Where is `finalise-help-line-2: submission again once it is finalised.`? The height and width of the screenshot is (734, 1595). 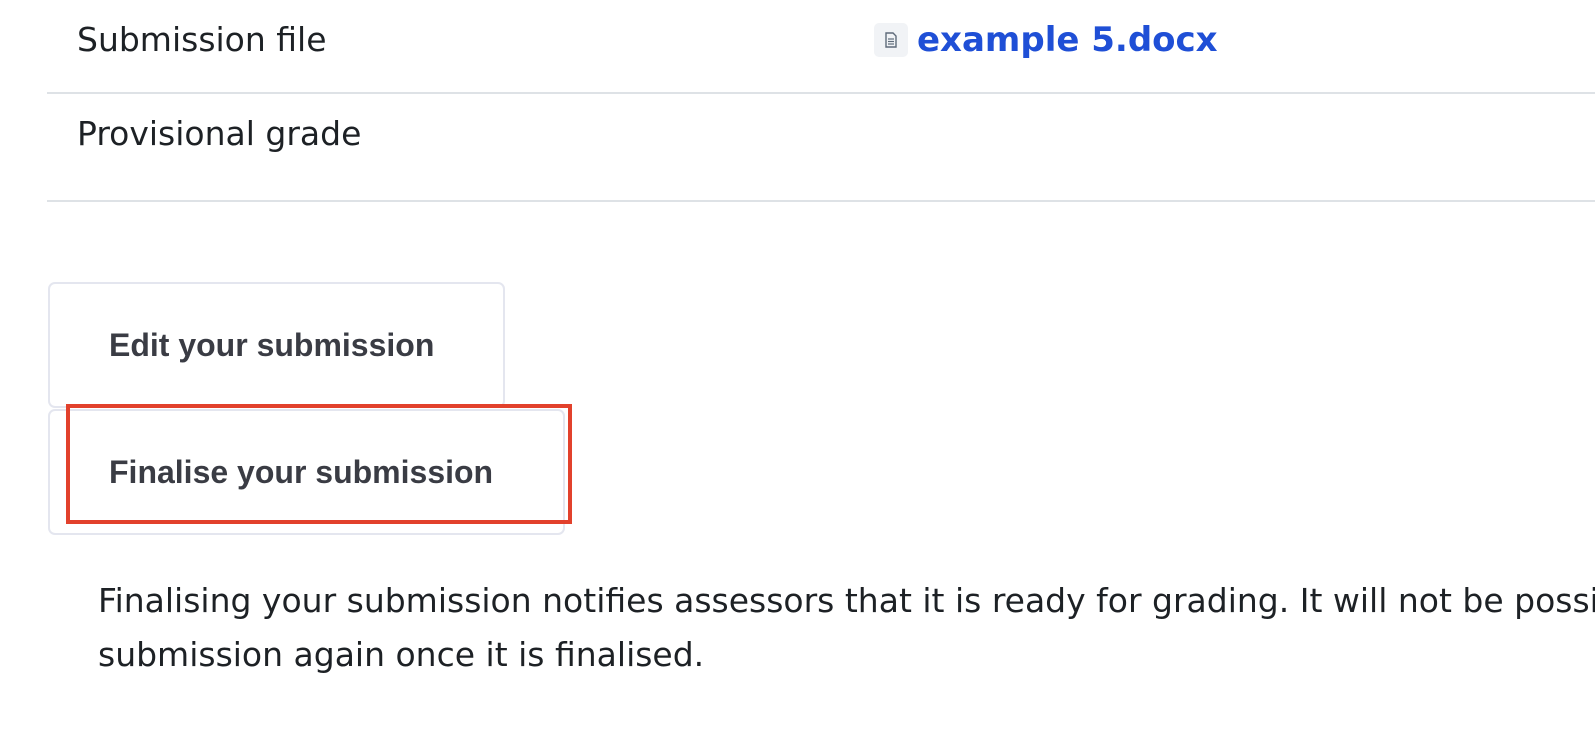 finalise-help-line-2: submission again once it is finalised. is located at coordinates (401, 654).